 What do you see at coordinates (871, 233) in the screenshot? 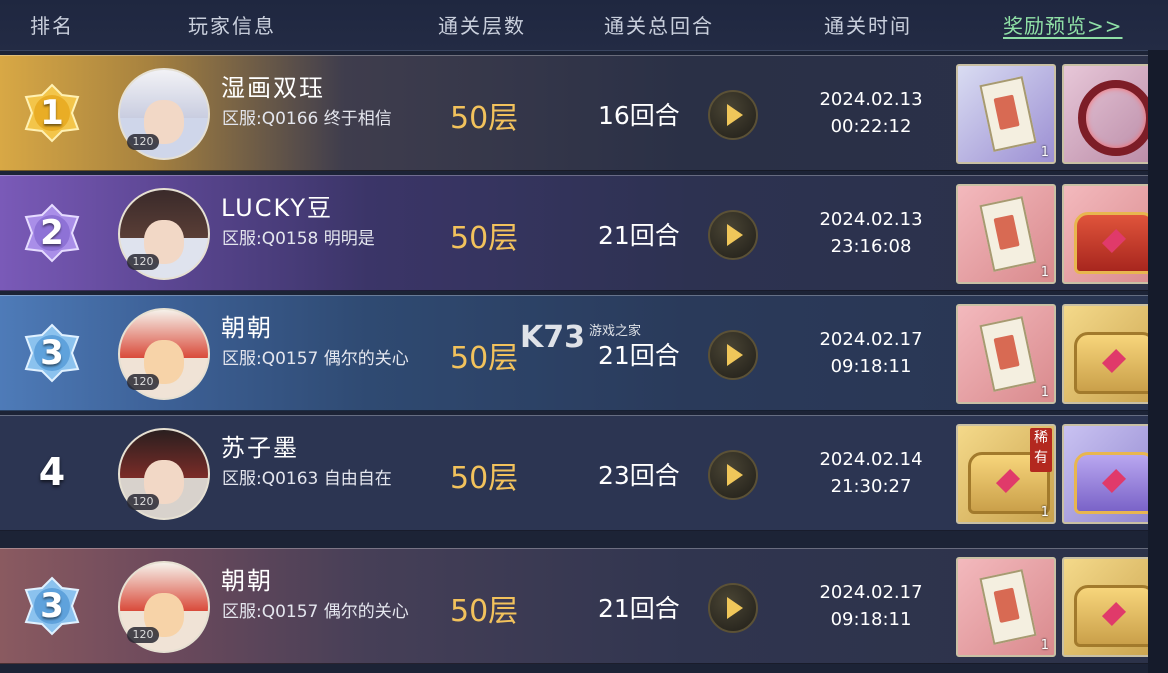
I see `clear-time: 2024.02.13 23:16:08` at bounding box center [871, 233].